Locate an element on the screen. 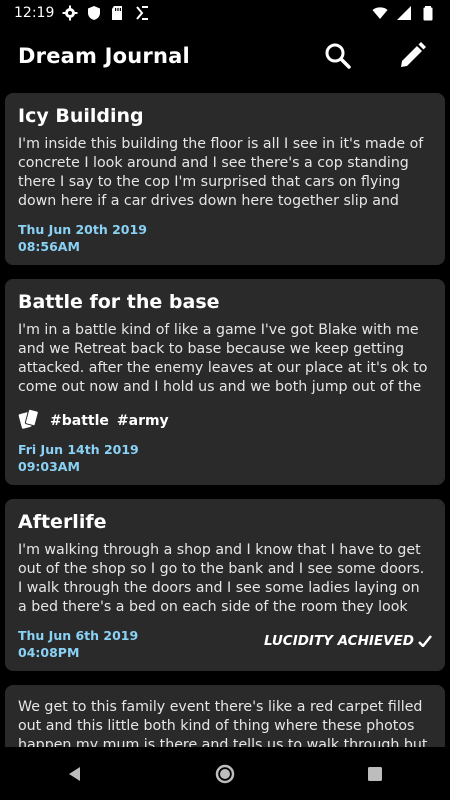 This screenshot has width=450, height=800. back-triangle-icon is located at coordinates (74, 774).